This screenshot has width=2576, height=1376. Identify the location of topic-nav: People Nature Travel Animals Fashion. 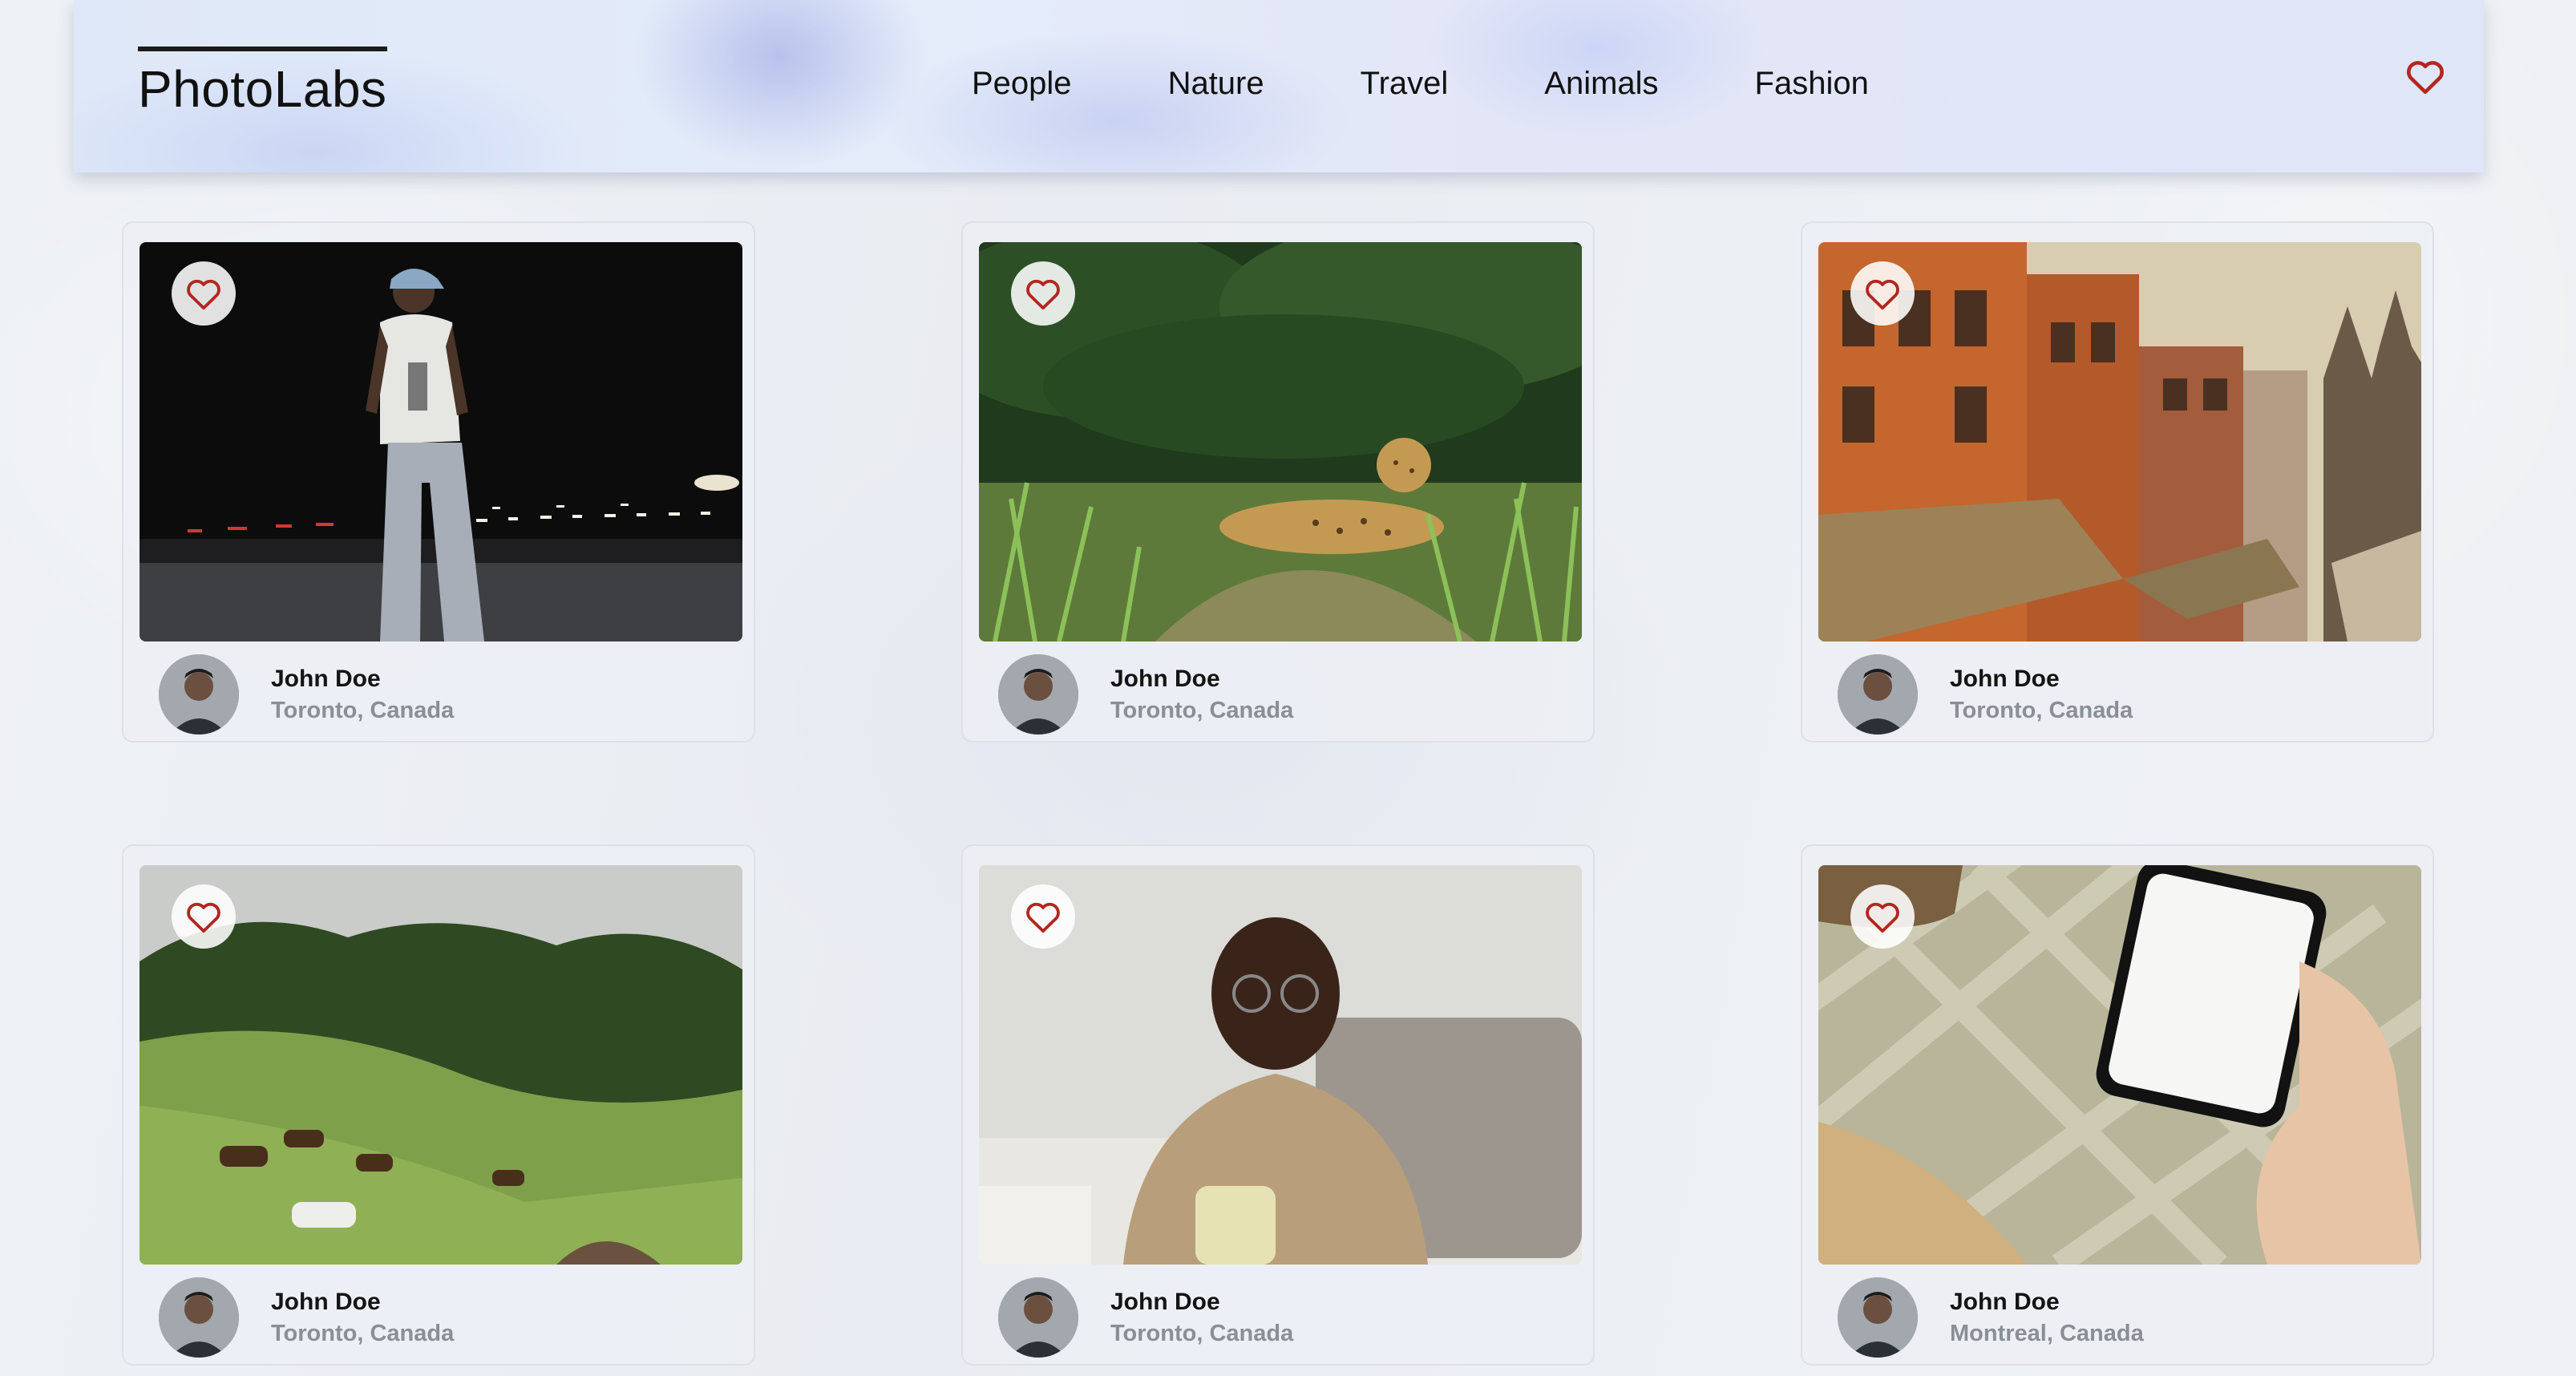
(1420, 84).